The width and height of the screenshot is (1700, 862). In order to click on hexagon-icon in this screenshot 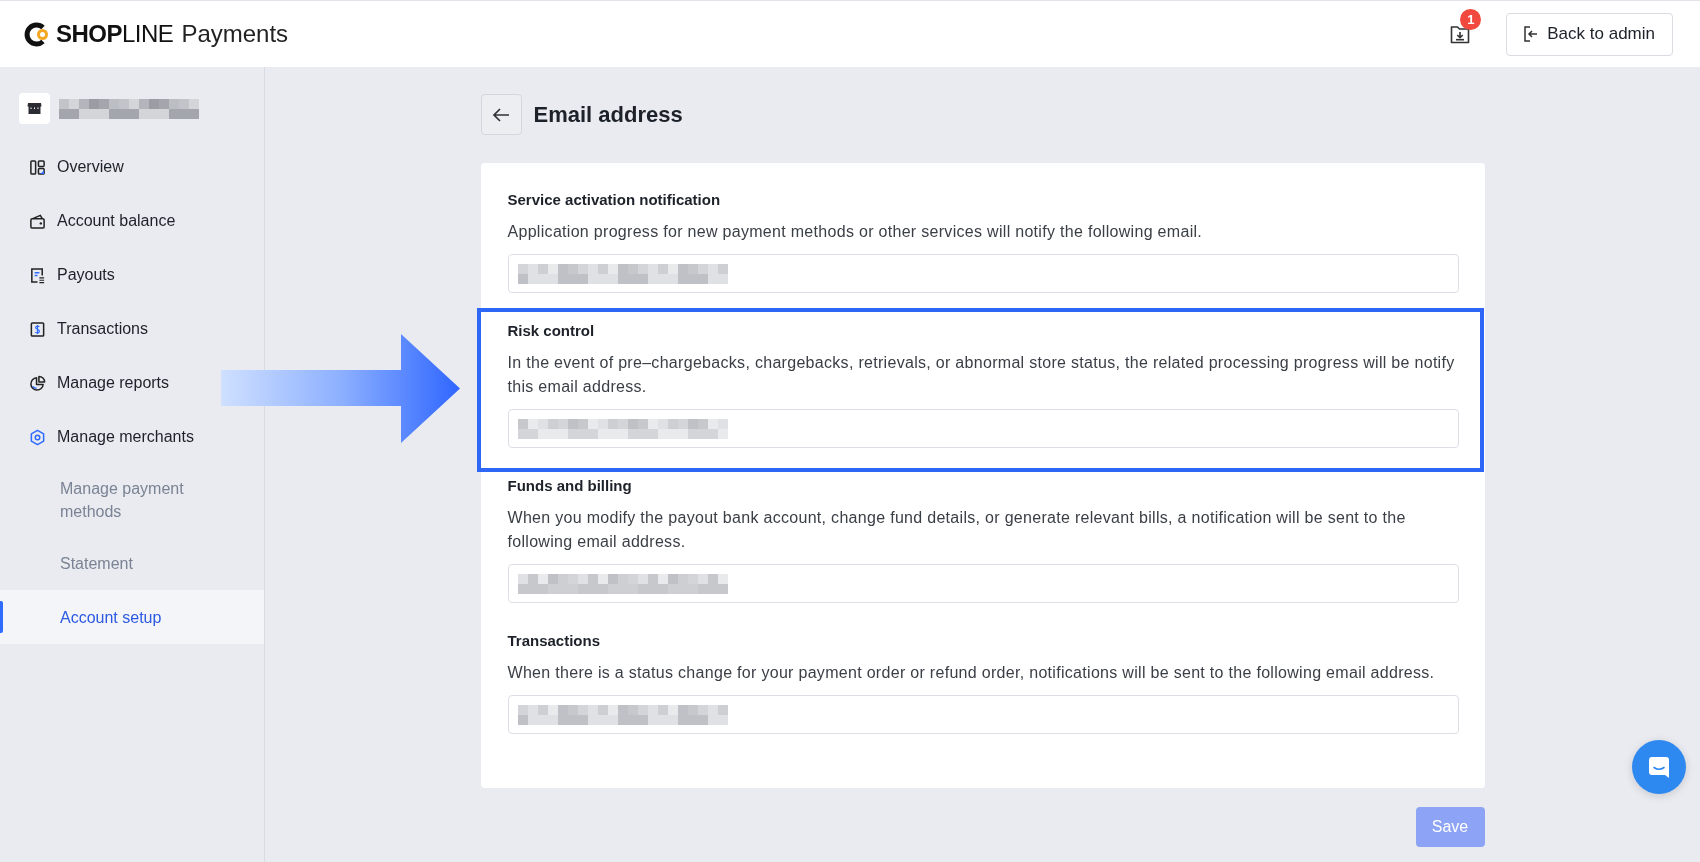, I will do `click(37, 437)`.